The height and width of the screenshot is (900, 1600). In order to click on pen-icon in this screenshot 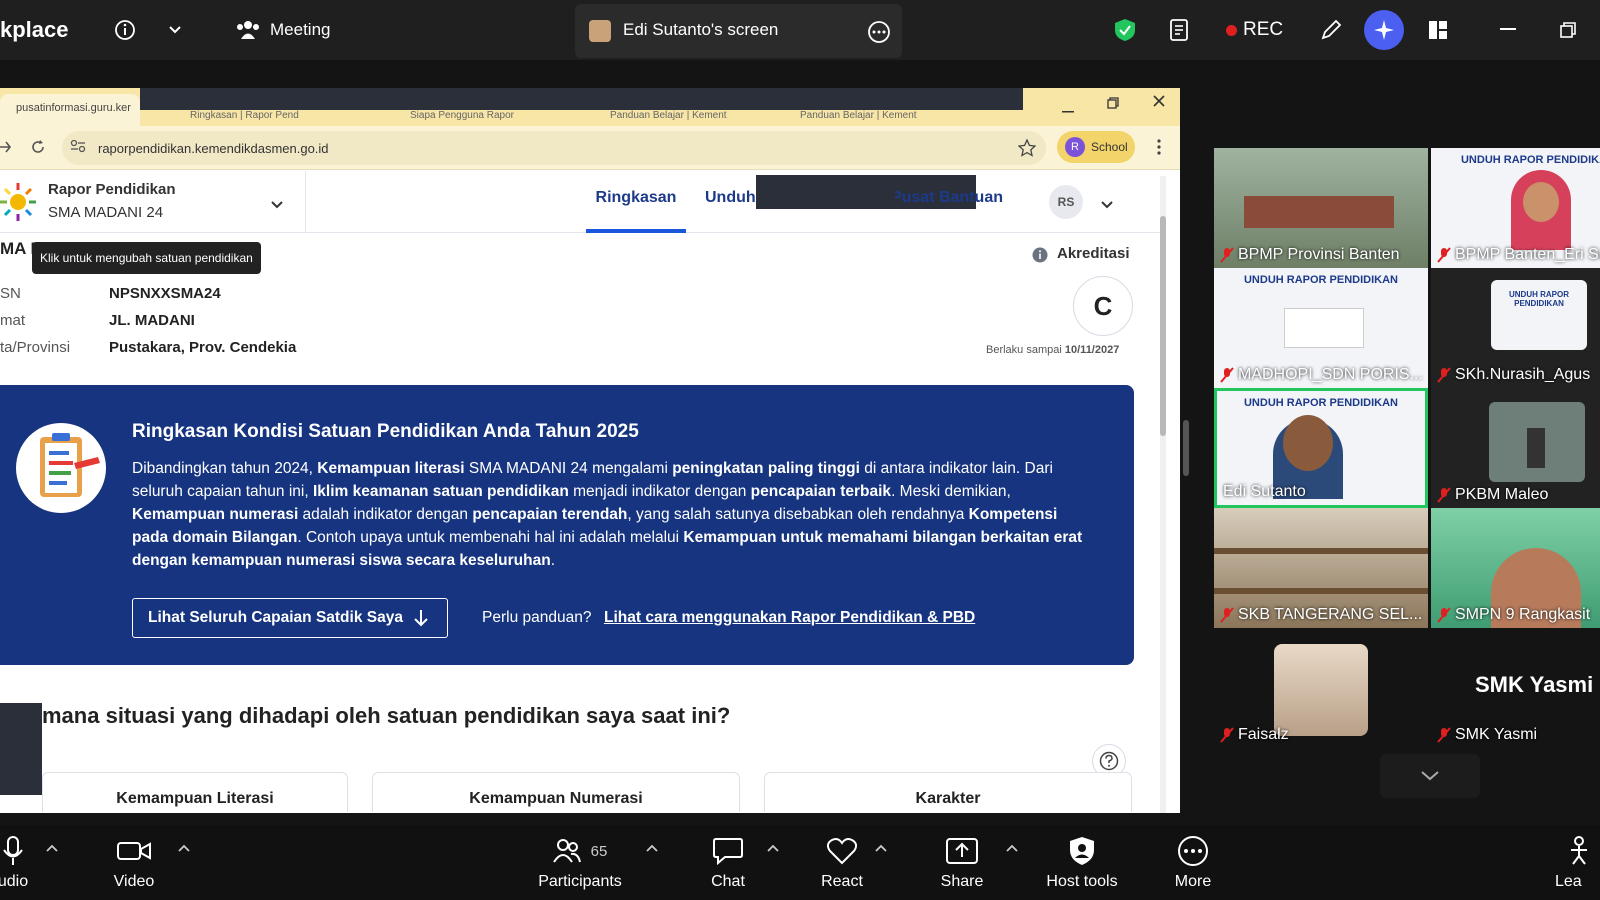, I will do `click(1331, 30)`.